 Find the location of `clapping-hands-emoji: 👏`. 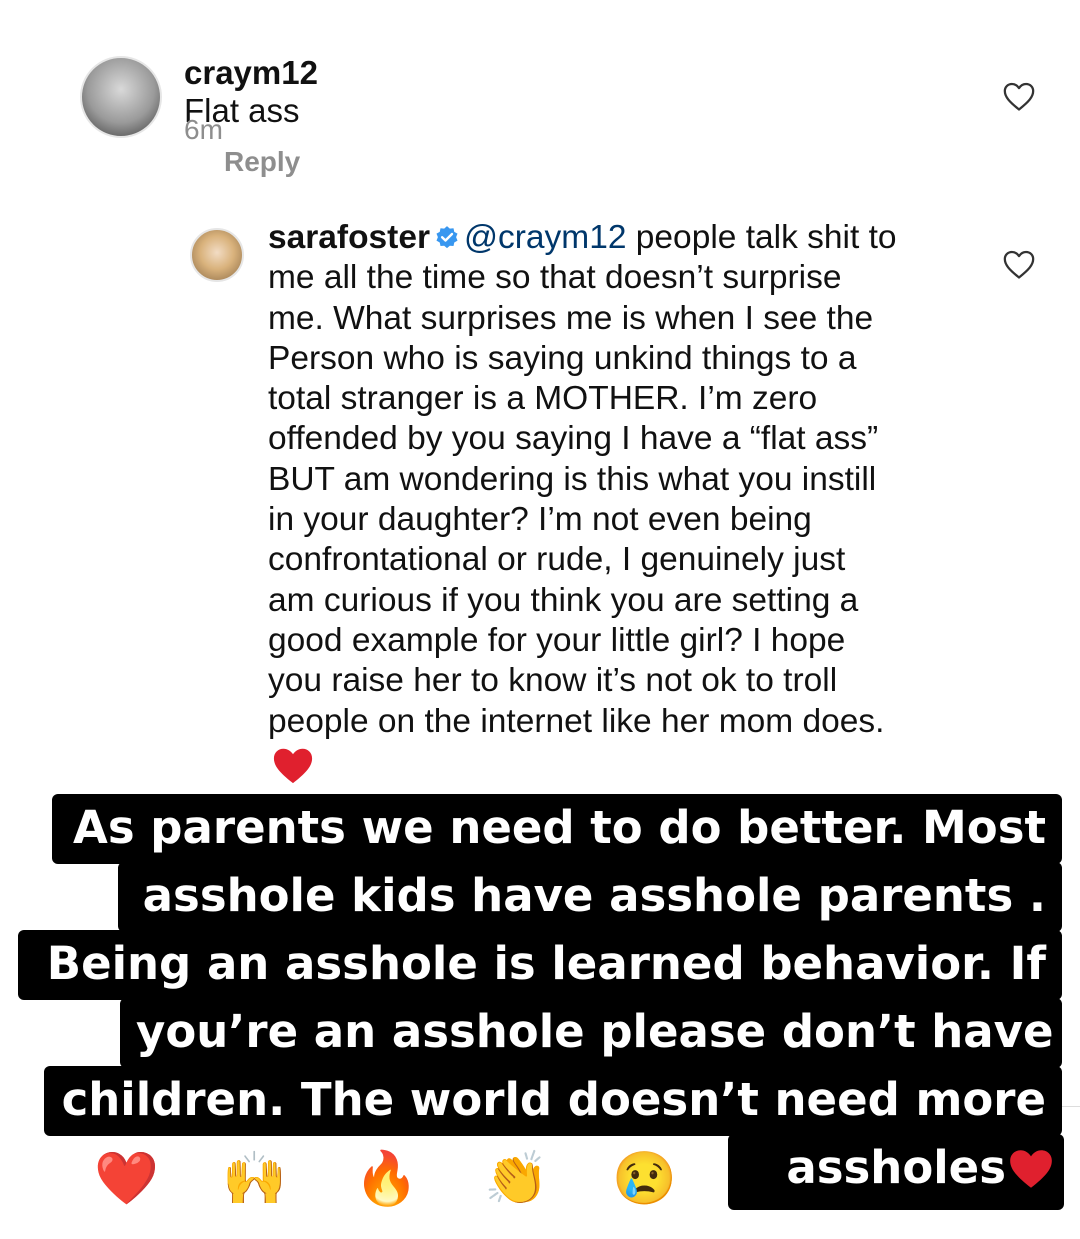

clapping-hands-emoji: 👏 is located at coordinates (516, 1179).